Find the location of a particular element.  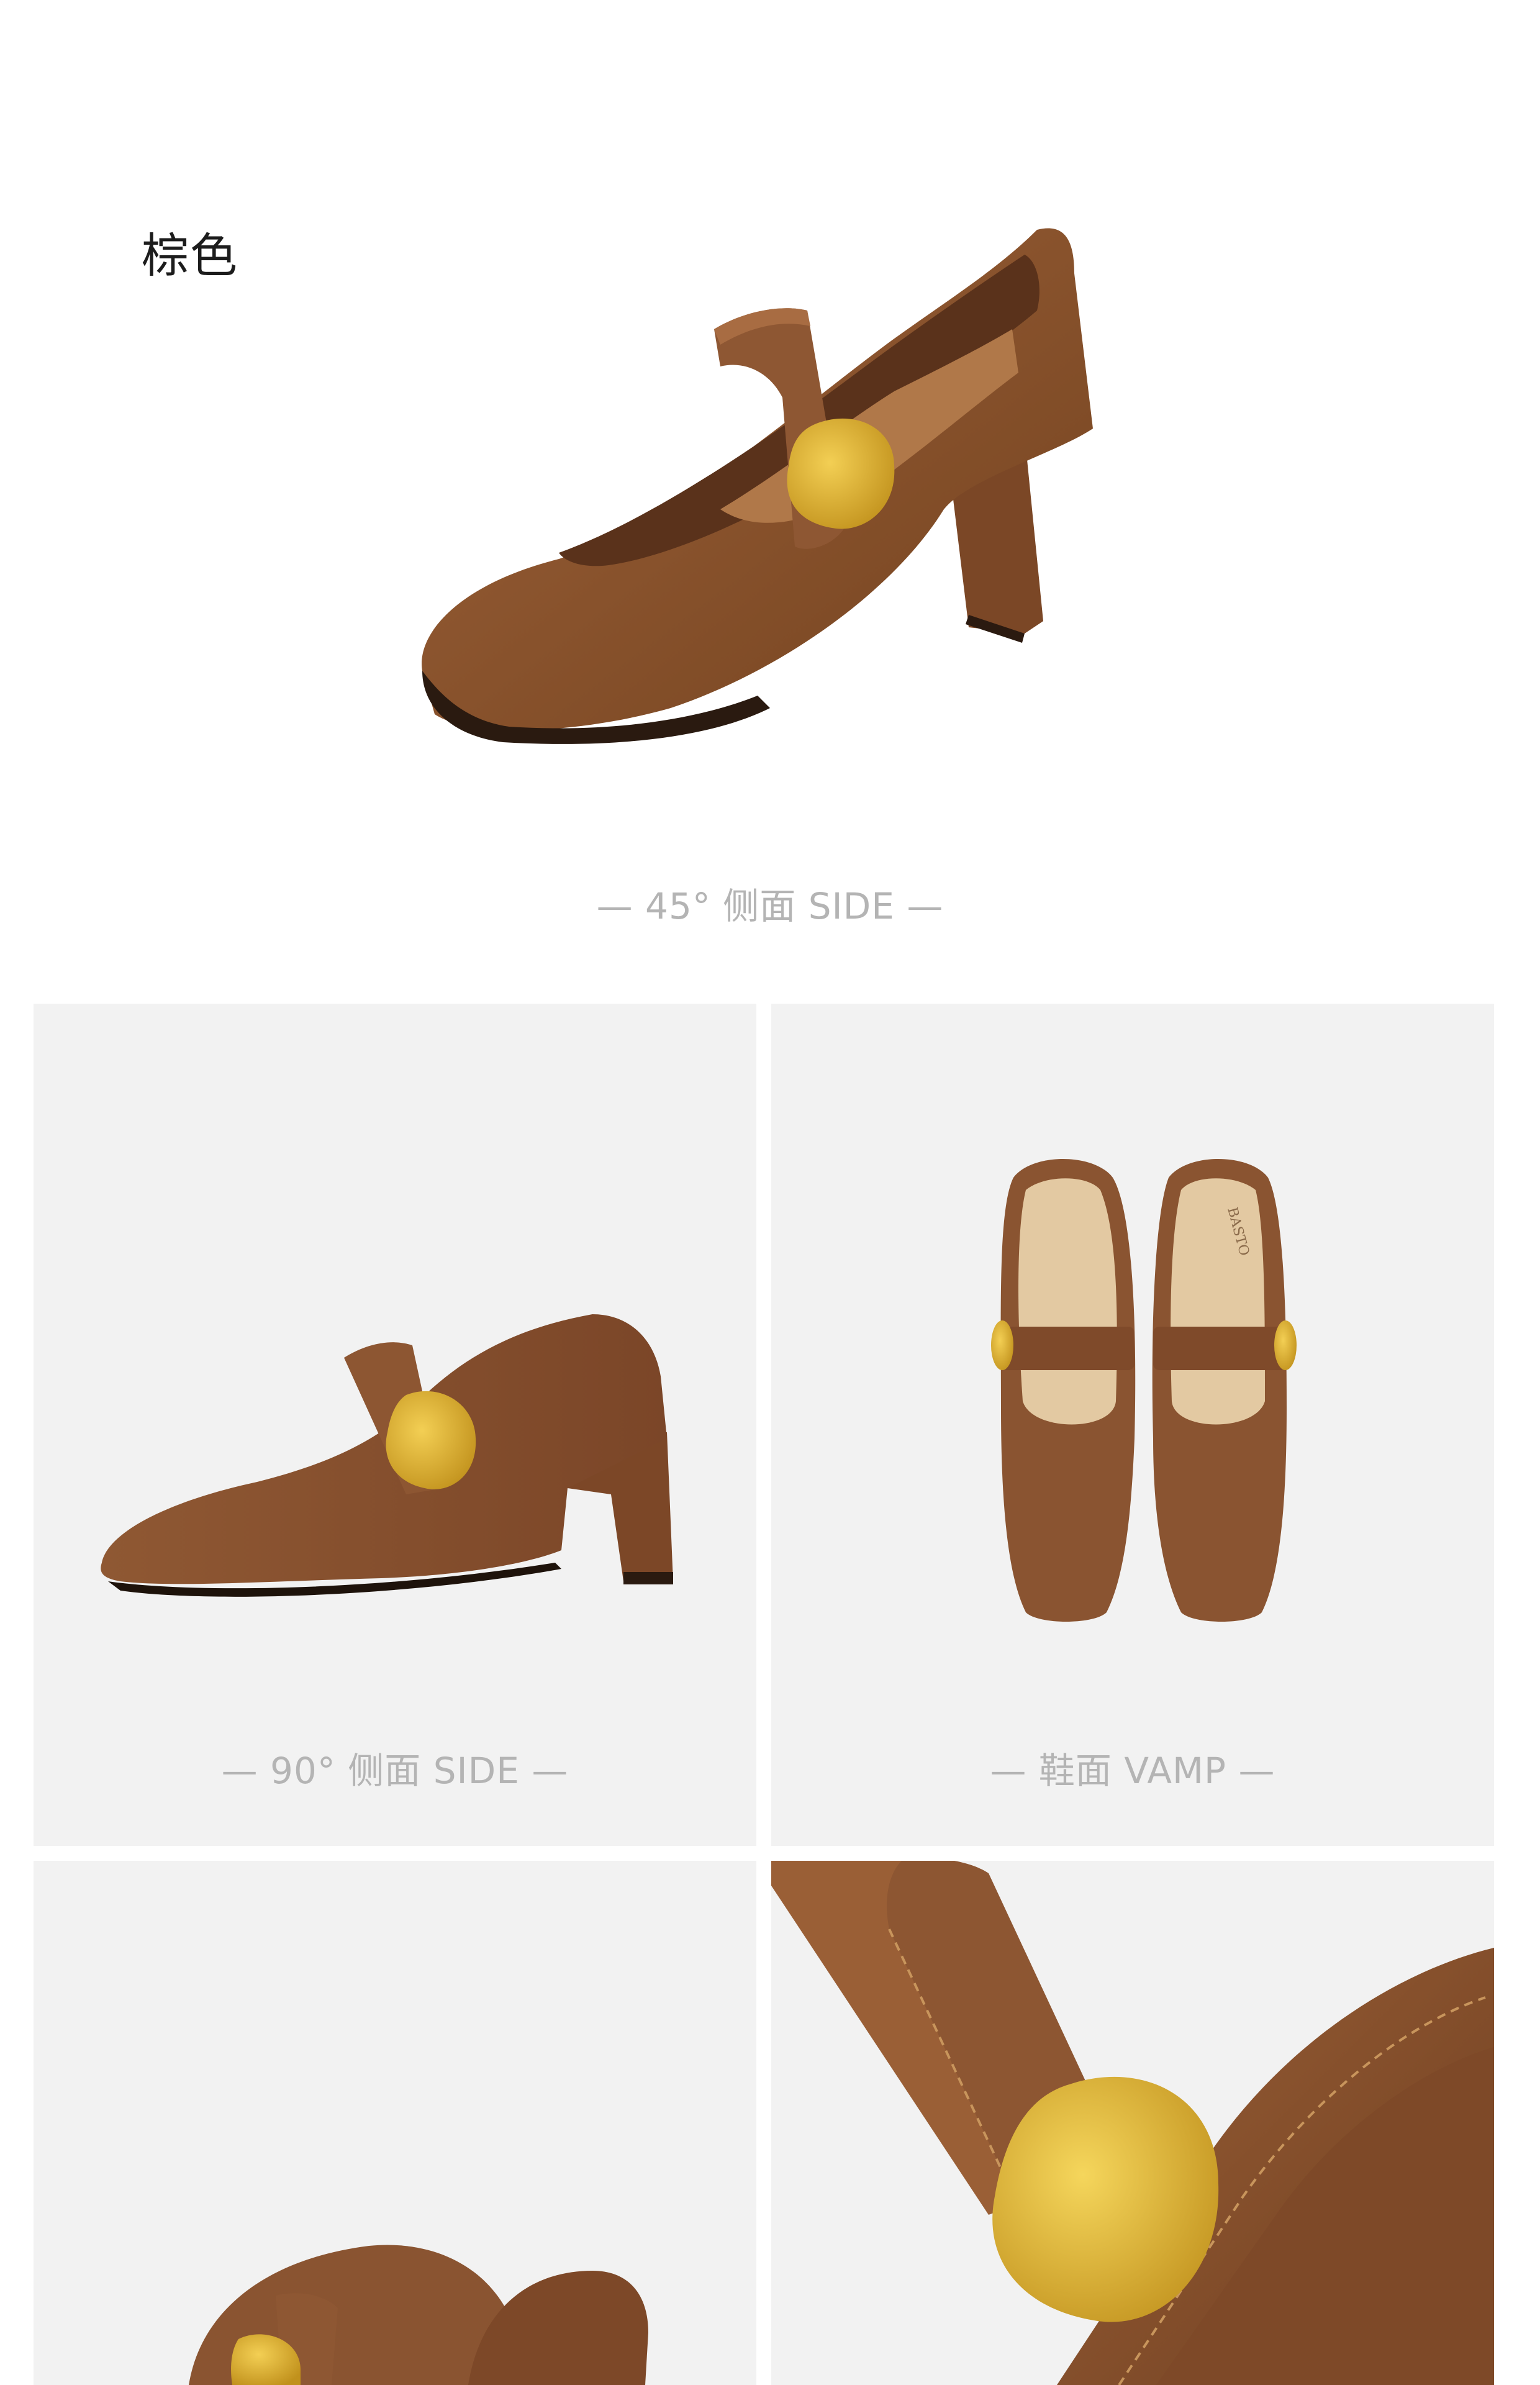

shoe-photo-vamp: BASTO is located at coordinates (1144, 1390).